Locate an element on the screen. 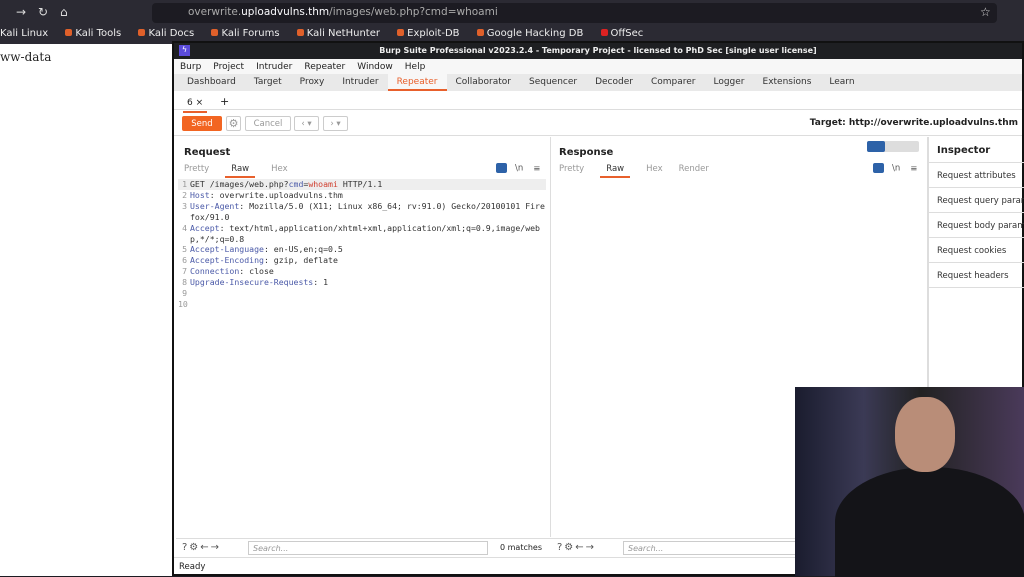  request-tab-raw: Raw is located at coordinates (240, 171).